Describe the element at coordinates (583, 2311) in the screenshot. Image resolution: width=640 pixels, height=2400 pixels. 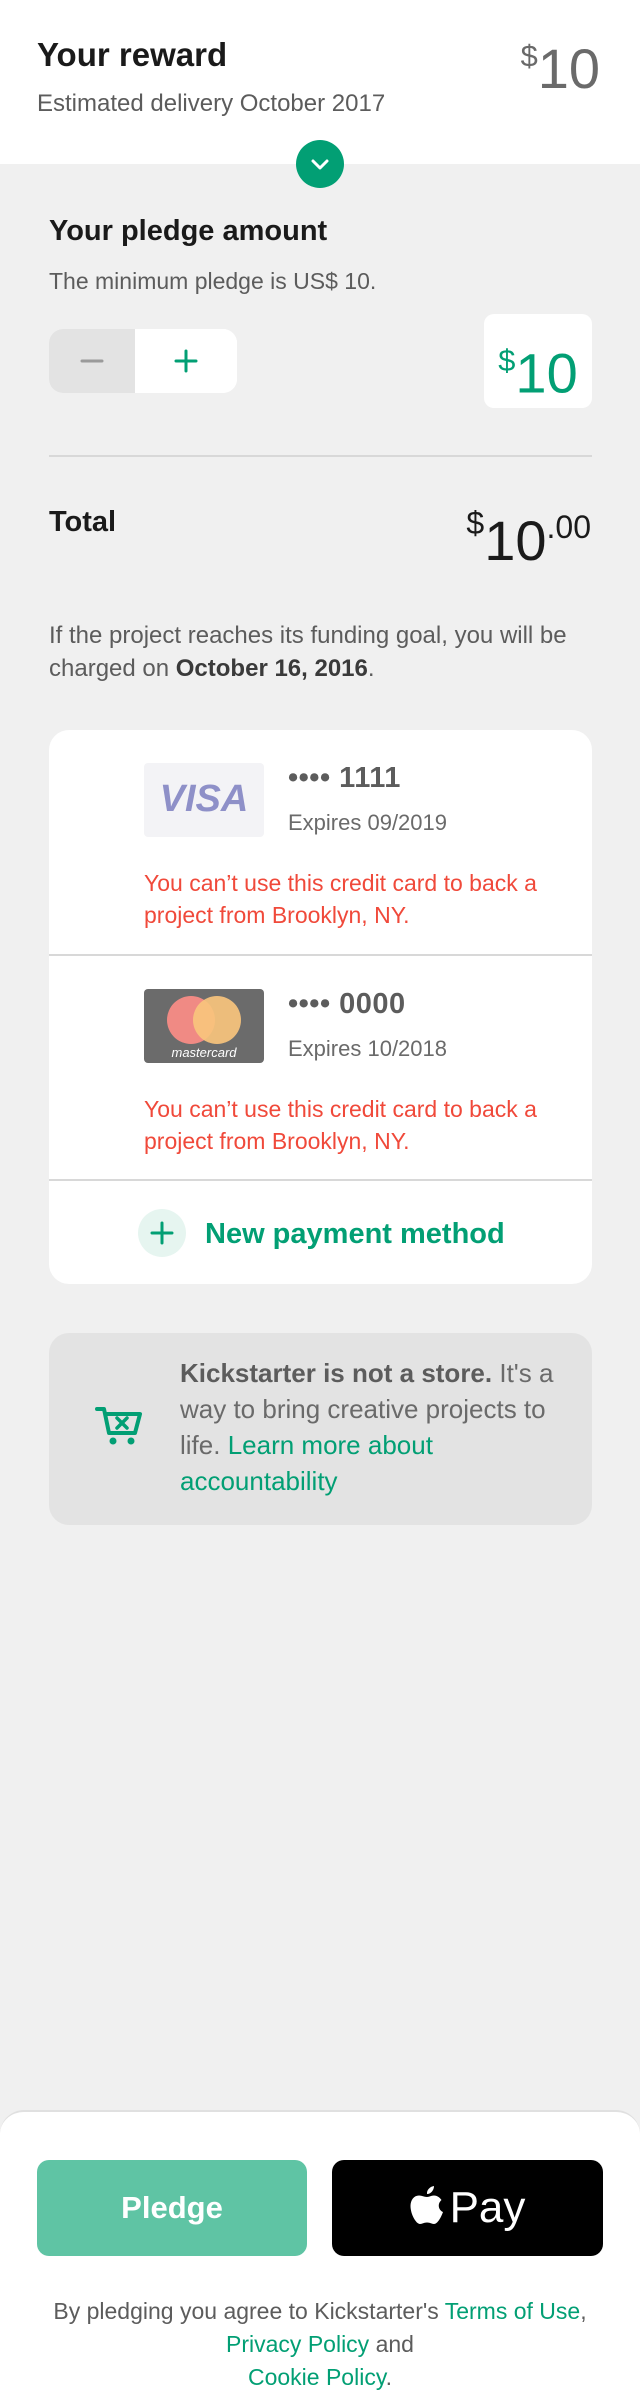
I see `terms-comma: ,` at that location.